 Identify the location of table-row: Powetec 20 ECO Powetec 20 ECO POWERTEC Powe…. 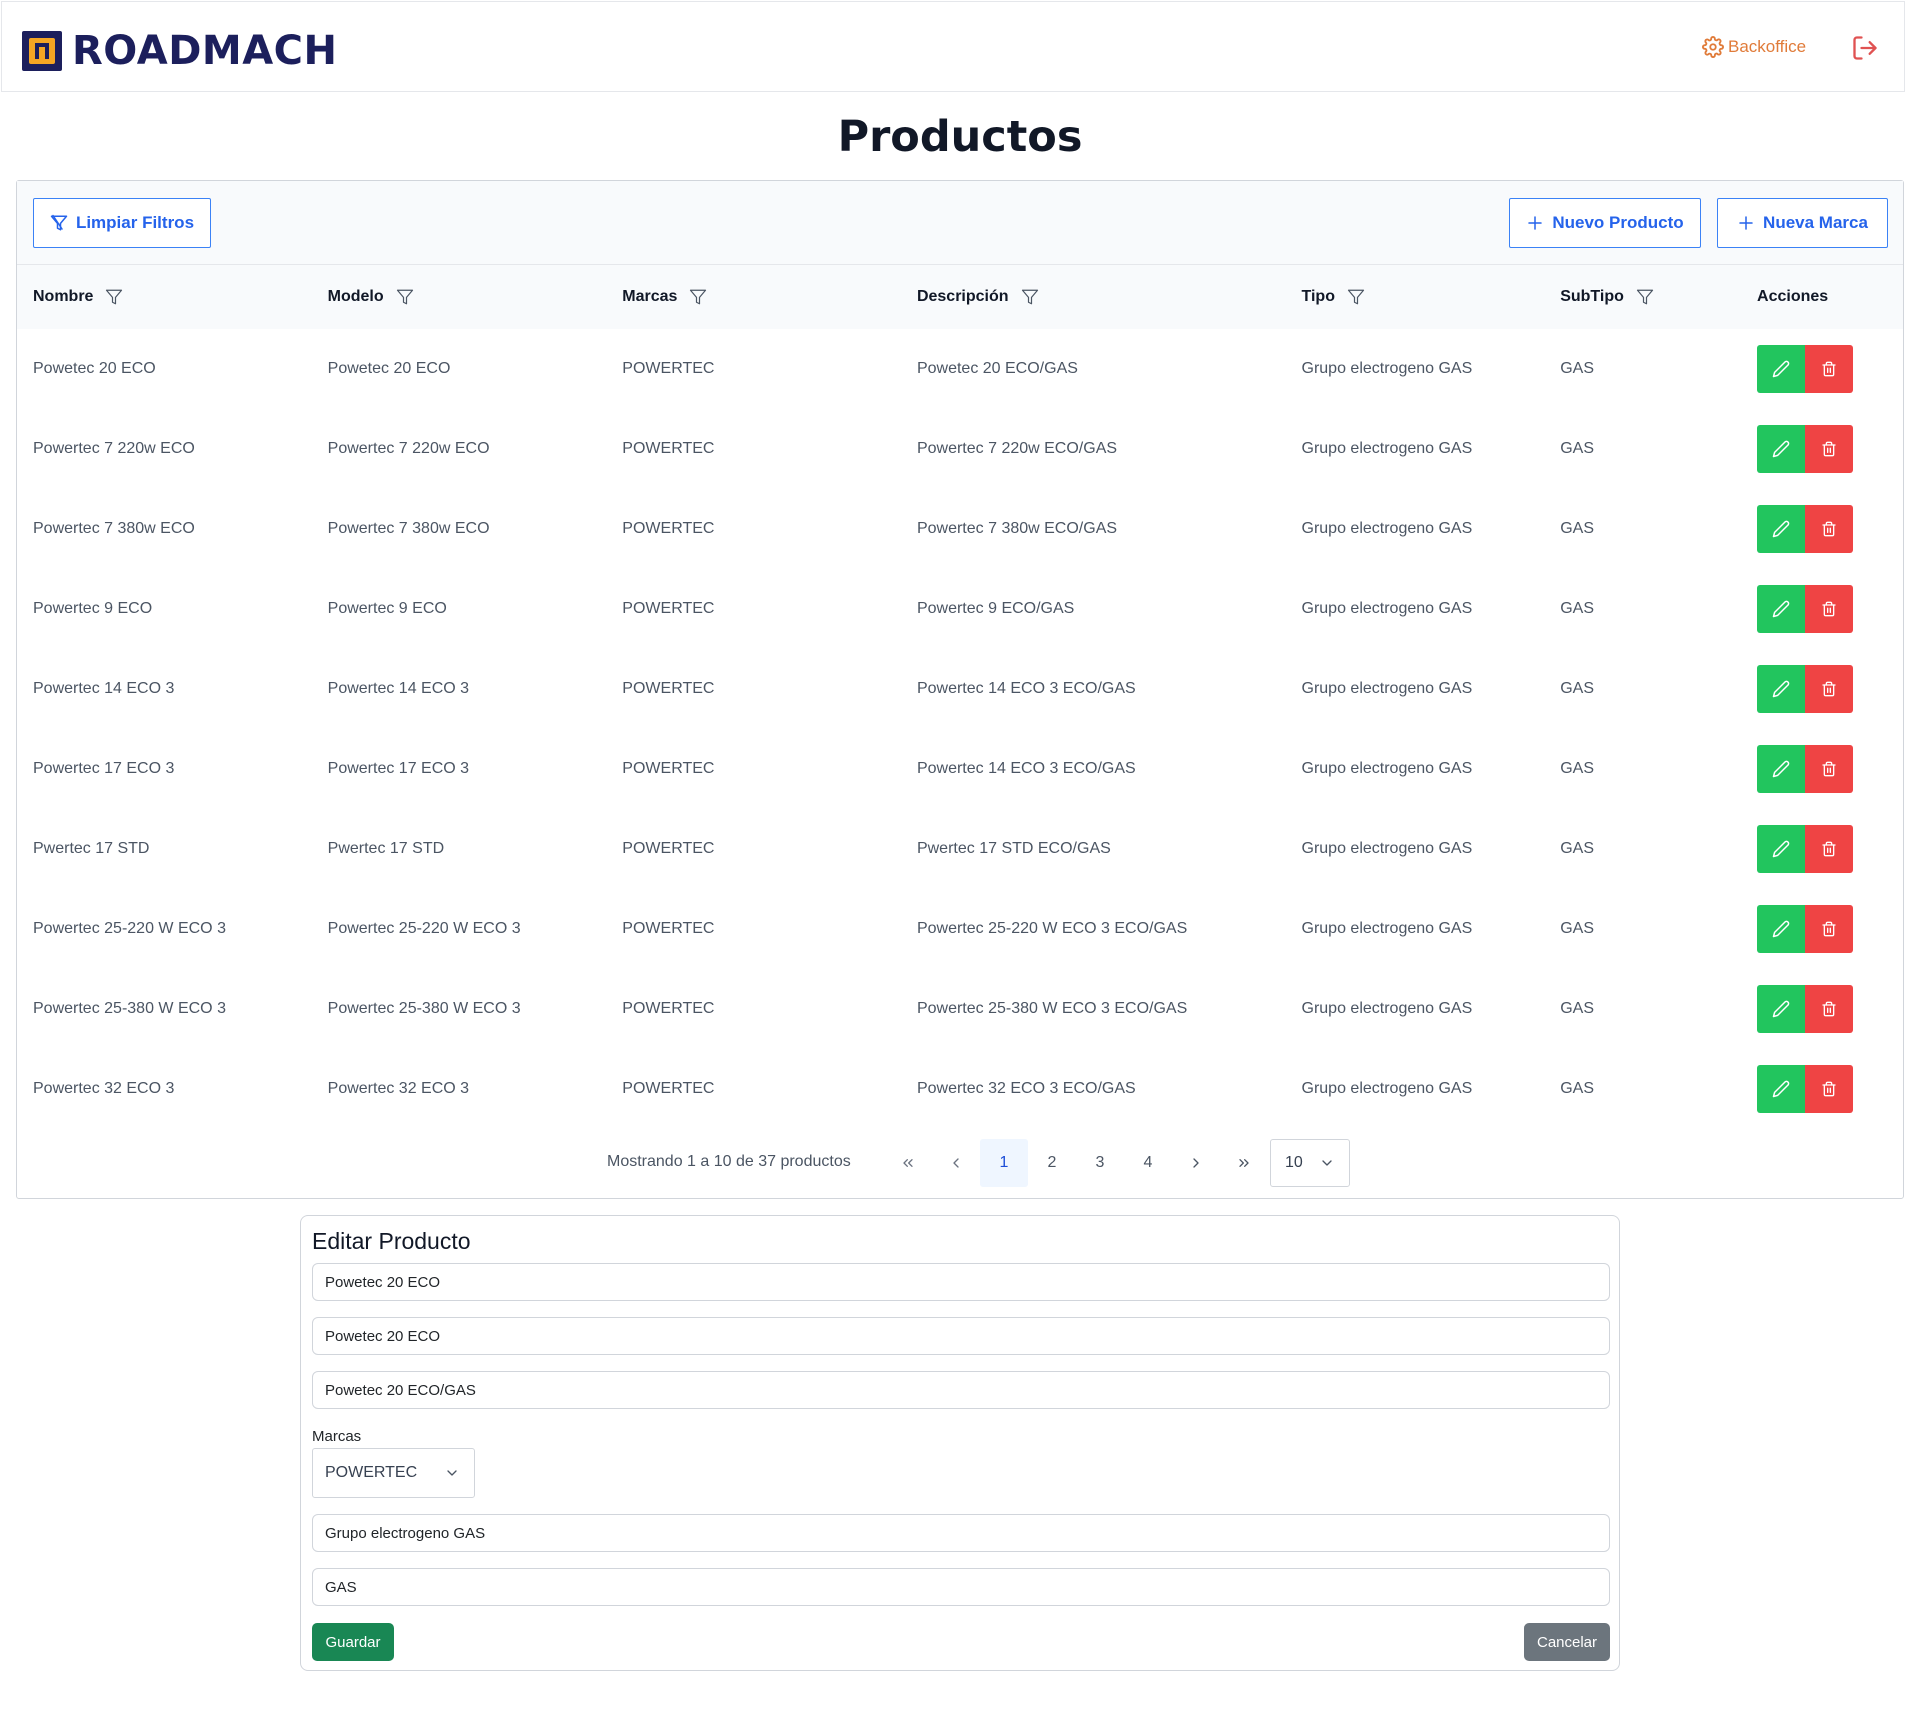
(960, 369).